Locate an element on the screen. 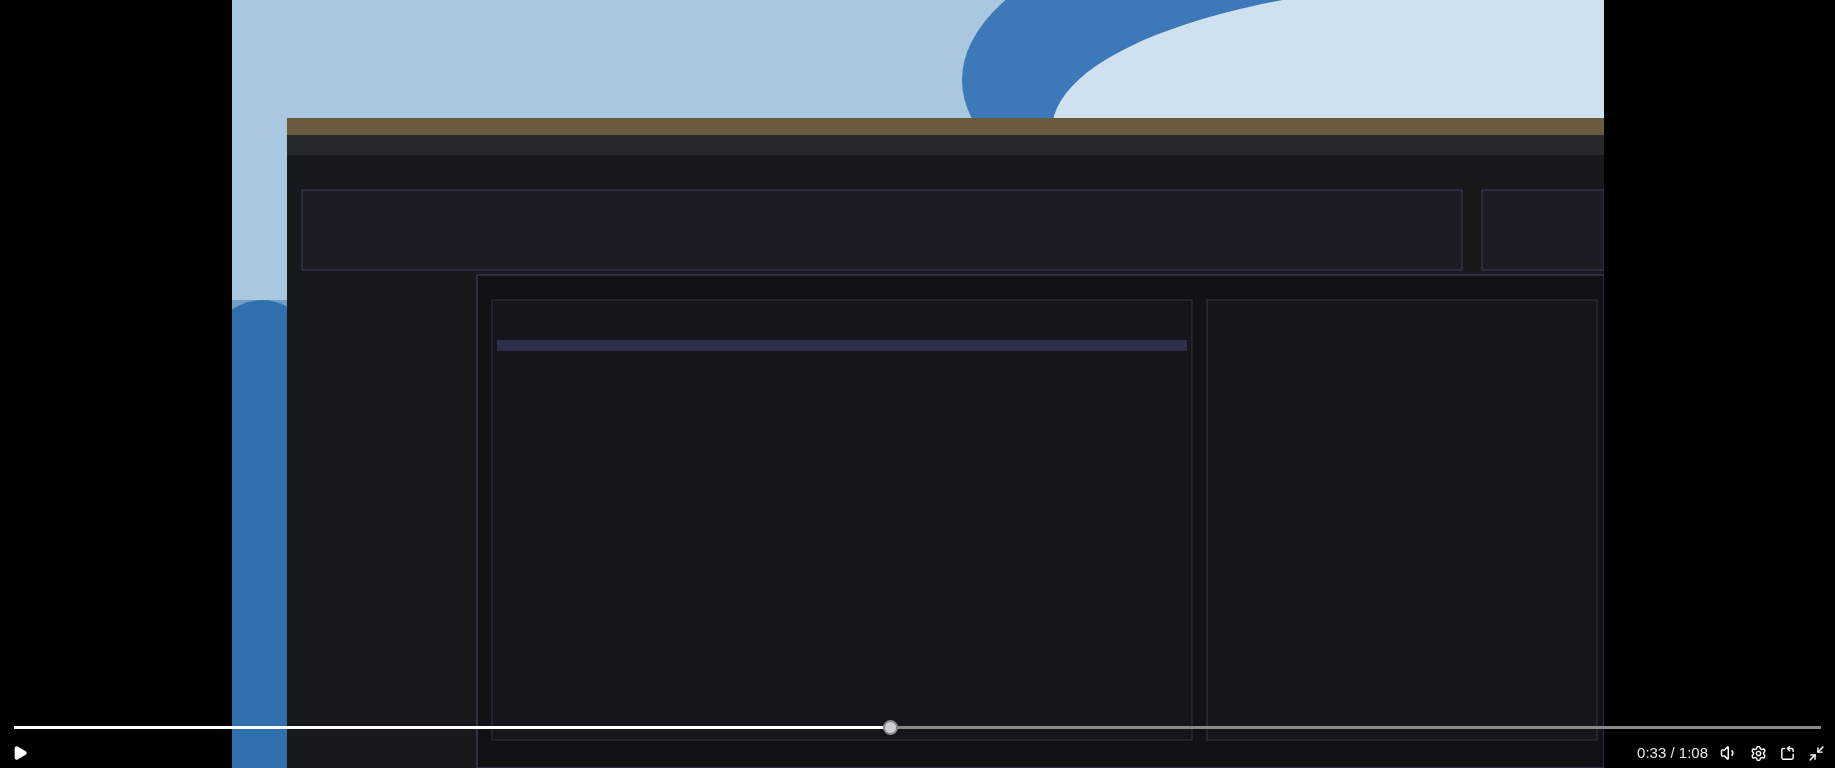 The image size is (1835, 768). time-display: 0:33 / 1:08 is located at coordinates (1672, 753).